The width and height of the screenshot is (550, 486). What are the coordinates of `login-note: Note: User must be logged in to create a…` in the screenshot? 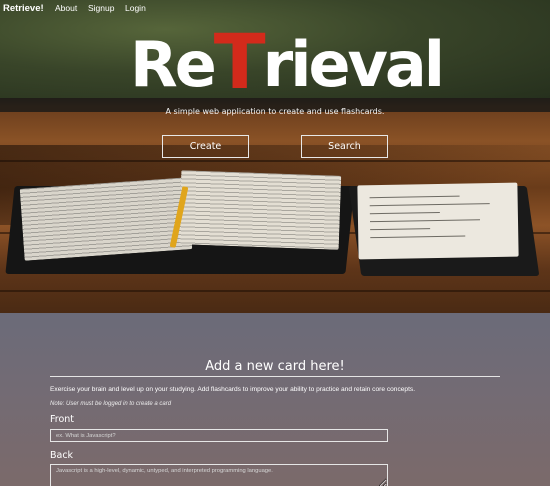 It's located at (111, 404).